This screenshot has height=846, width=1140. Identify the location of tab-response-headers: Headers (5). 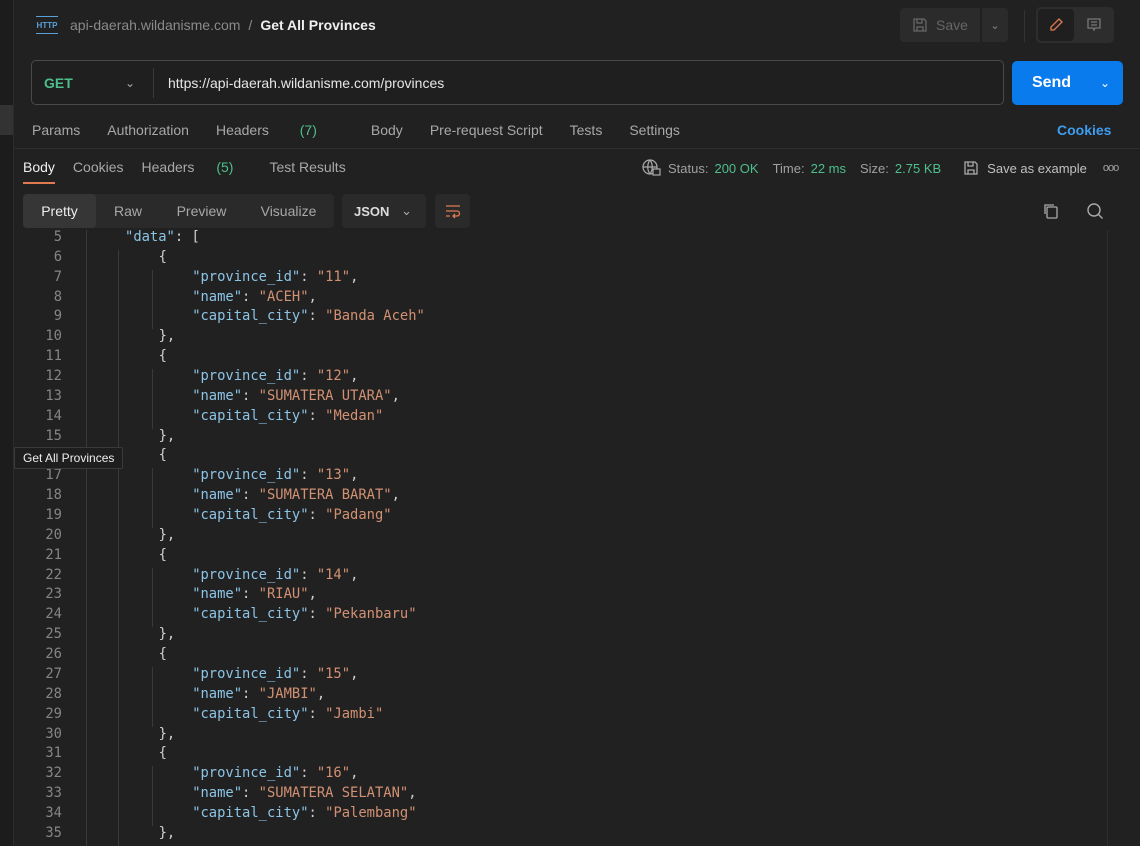
(197, 167).